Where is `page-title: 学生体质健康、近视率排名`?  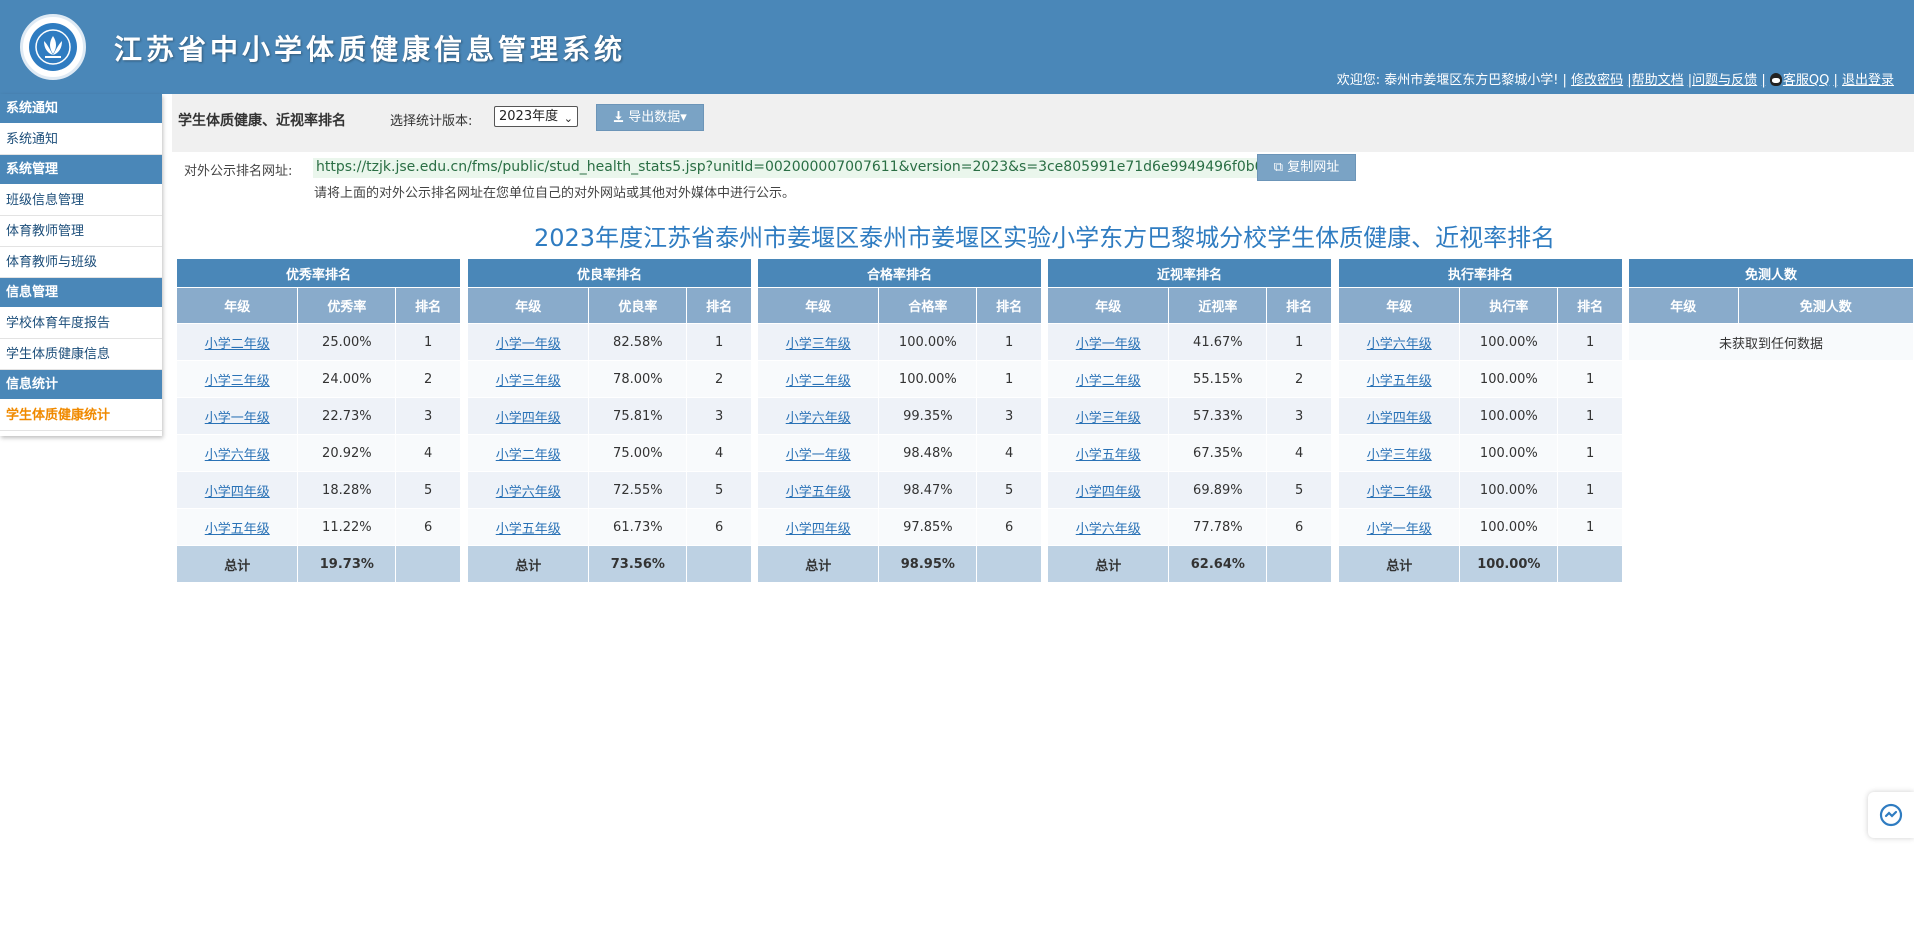 page-title: 学生体质健康、近视率排名 is located at coordinates (262, 121).